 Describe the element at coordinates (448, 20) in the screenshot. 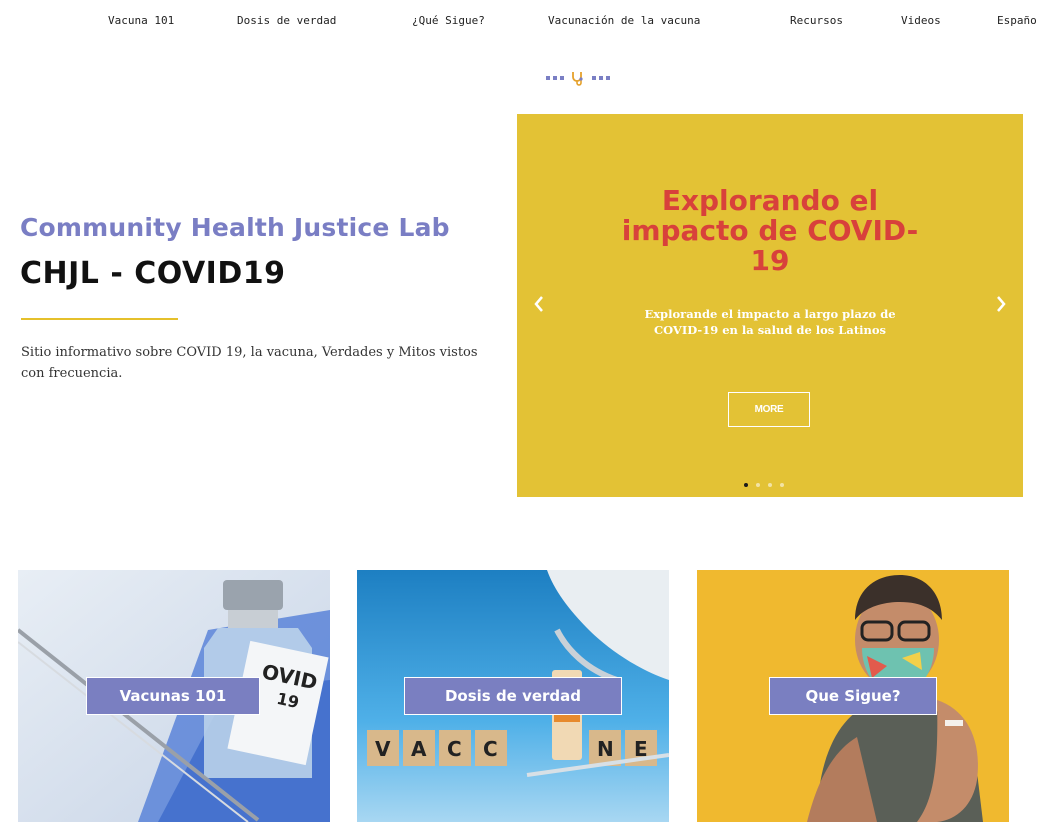

I see `nav-item-que-sigue: ¿Qué Sigue?` at that location.